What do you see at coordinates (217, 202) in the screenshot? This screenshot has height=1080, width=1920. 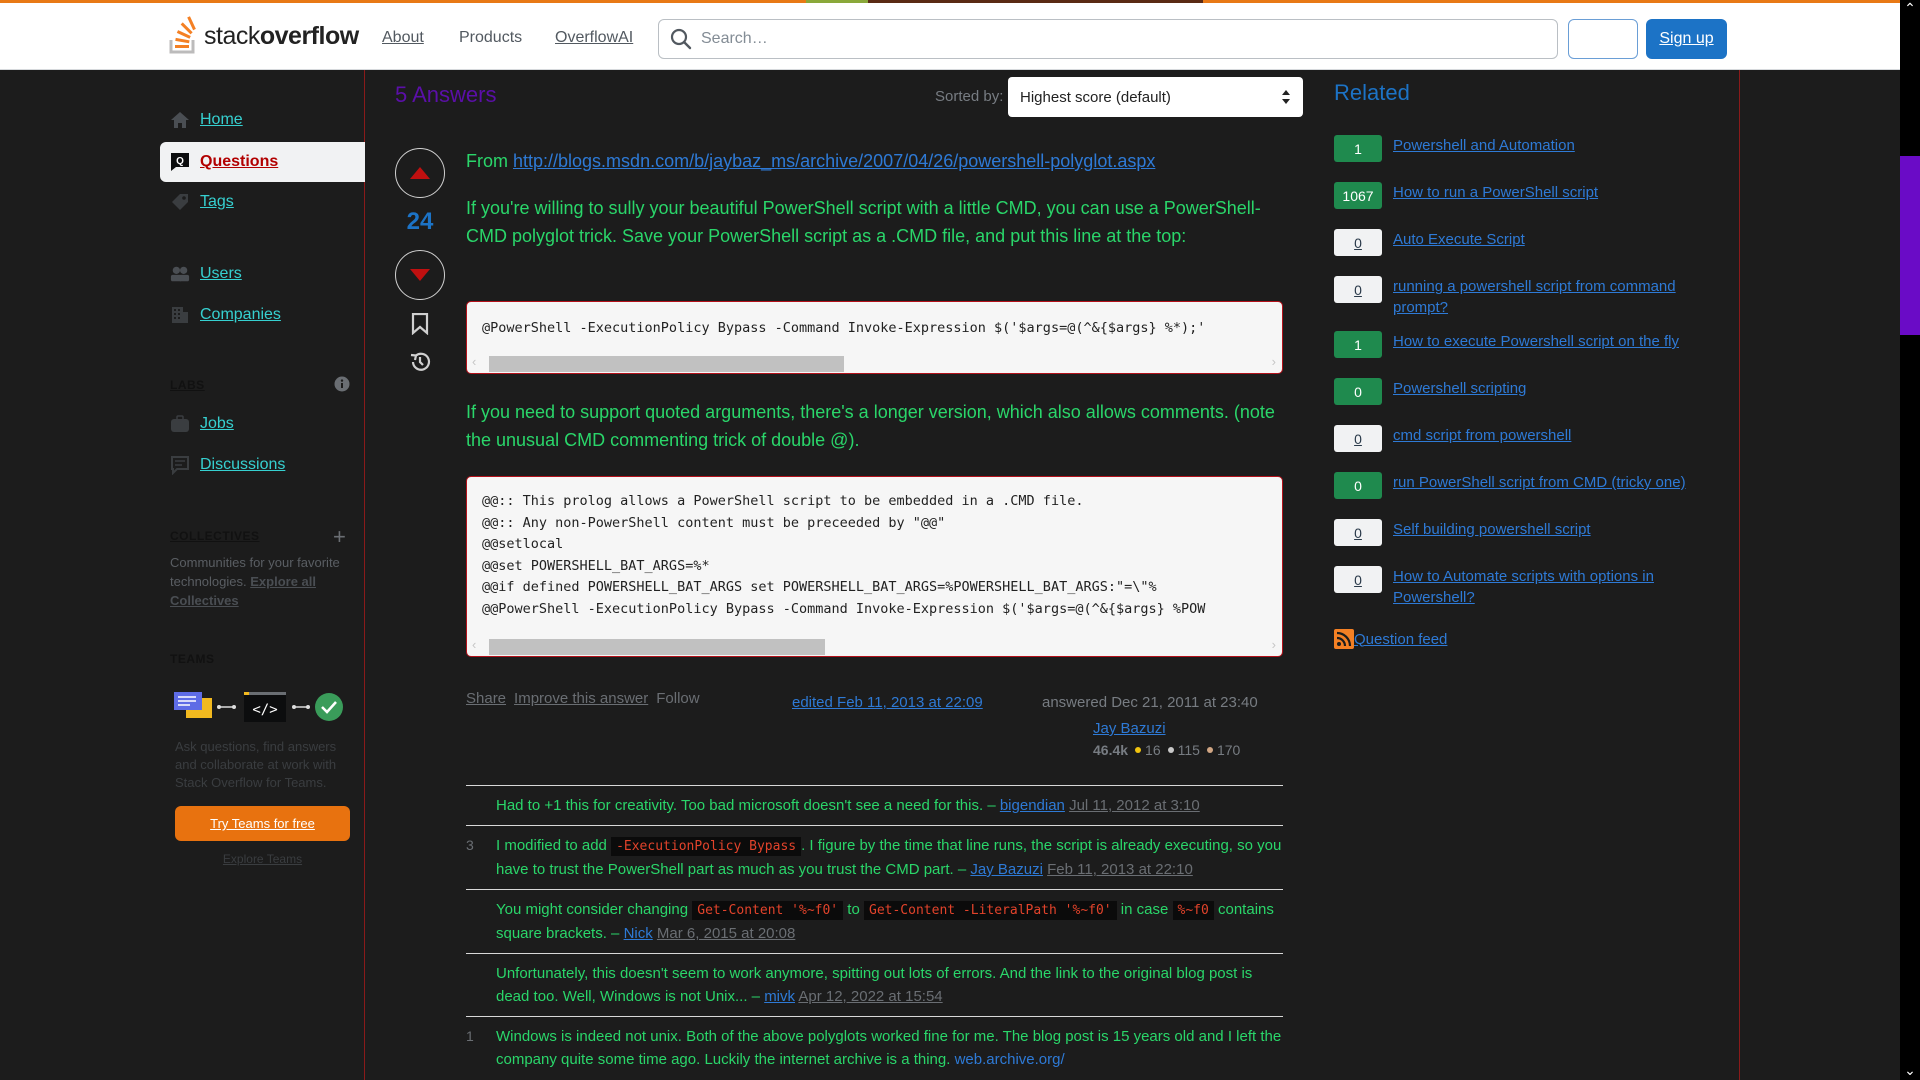 I see `sidebar-item-label: Tags` at bounding box center [217, 202].